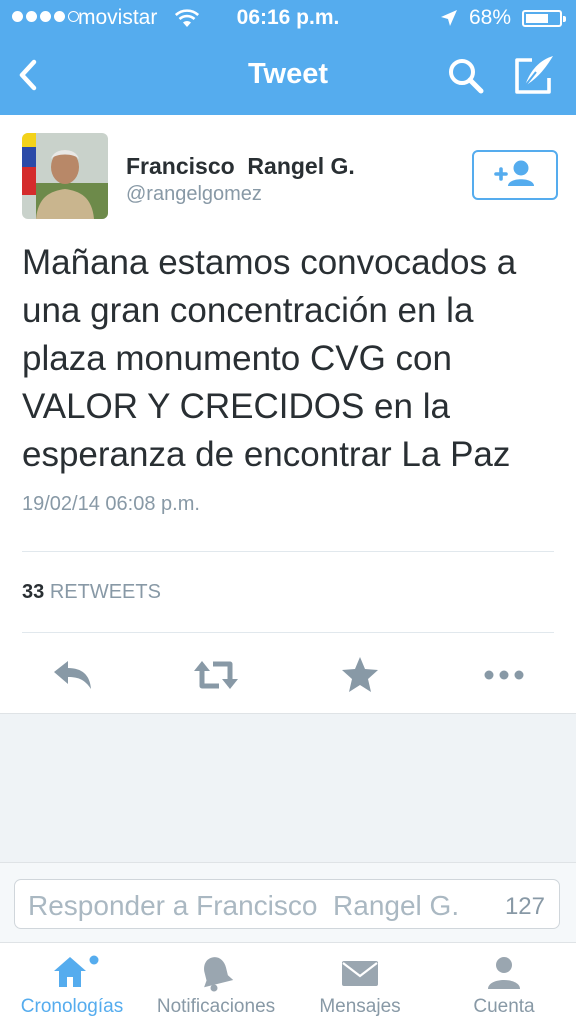 This screenshot has height=1025, width=576. Describe the element at coordinates (537, 18) in the screenshot. I see `battery-fill` at that location.